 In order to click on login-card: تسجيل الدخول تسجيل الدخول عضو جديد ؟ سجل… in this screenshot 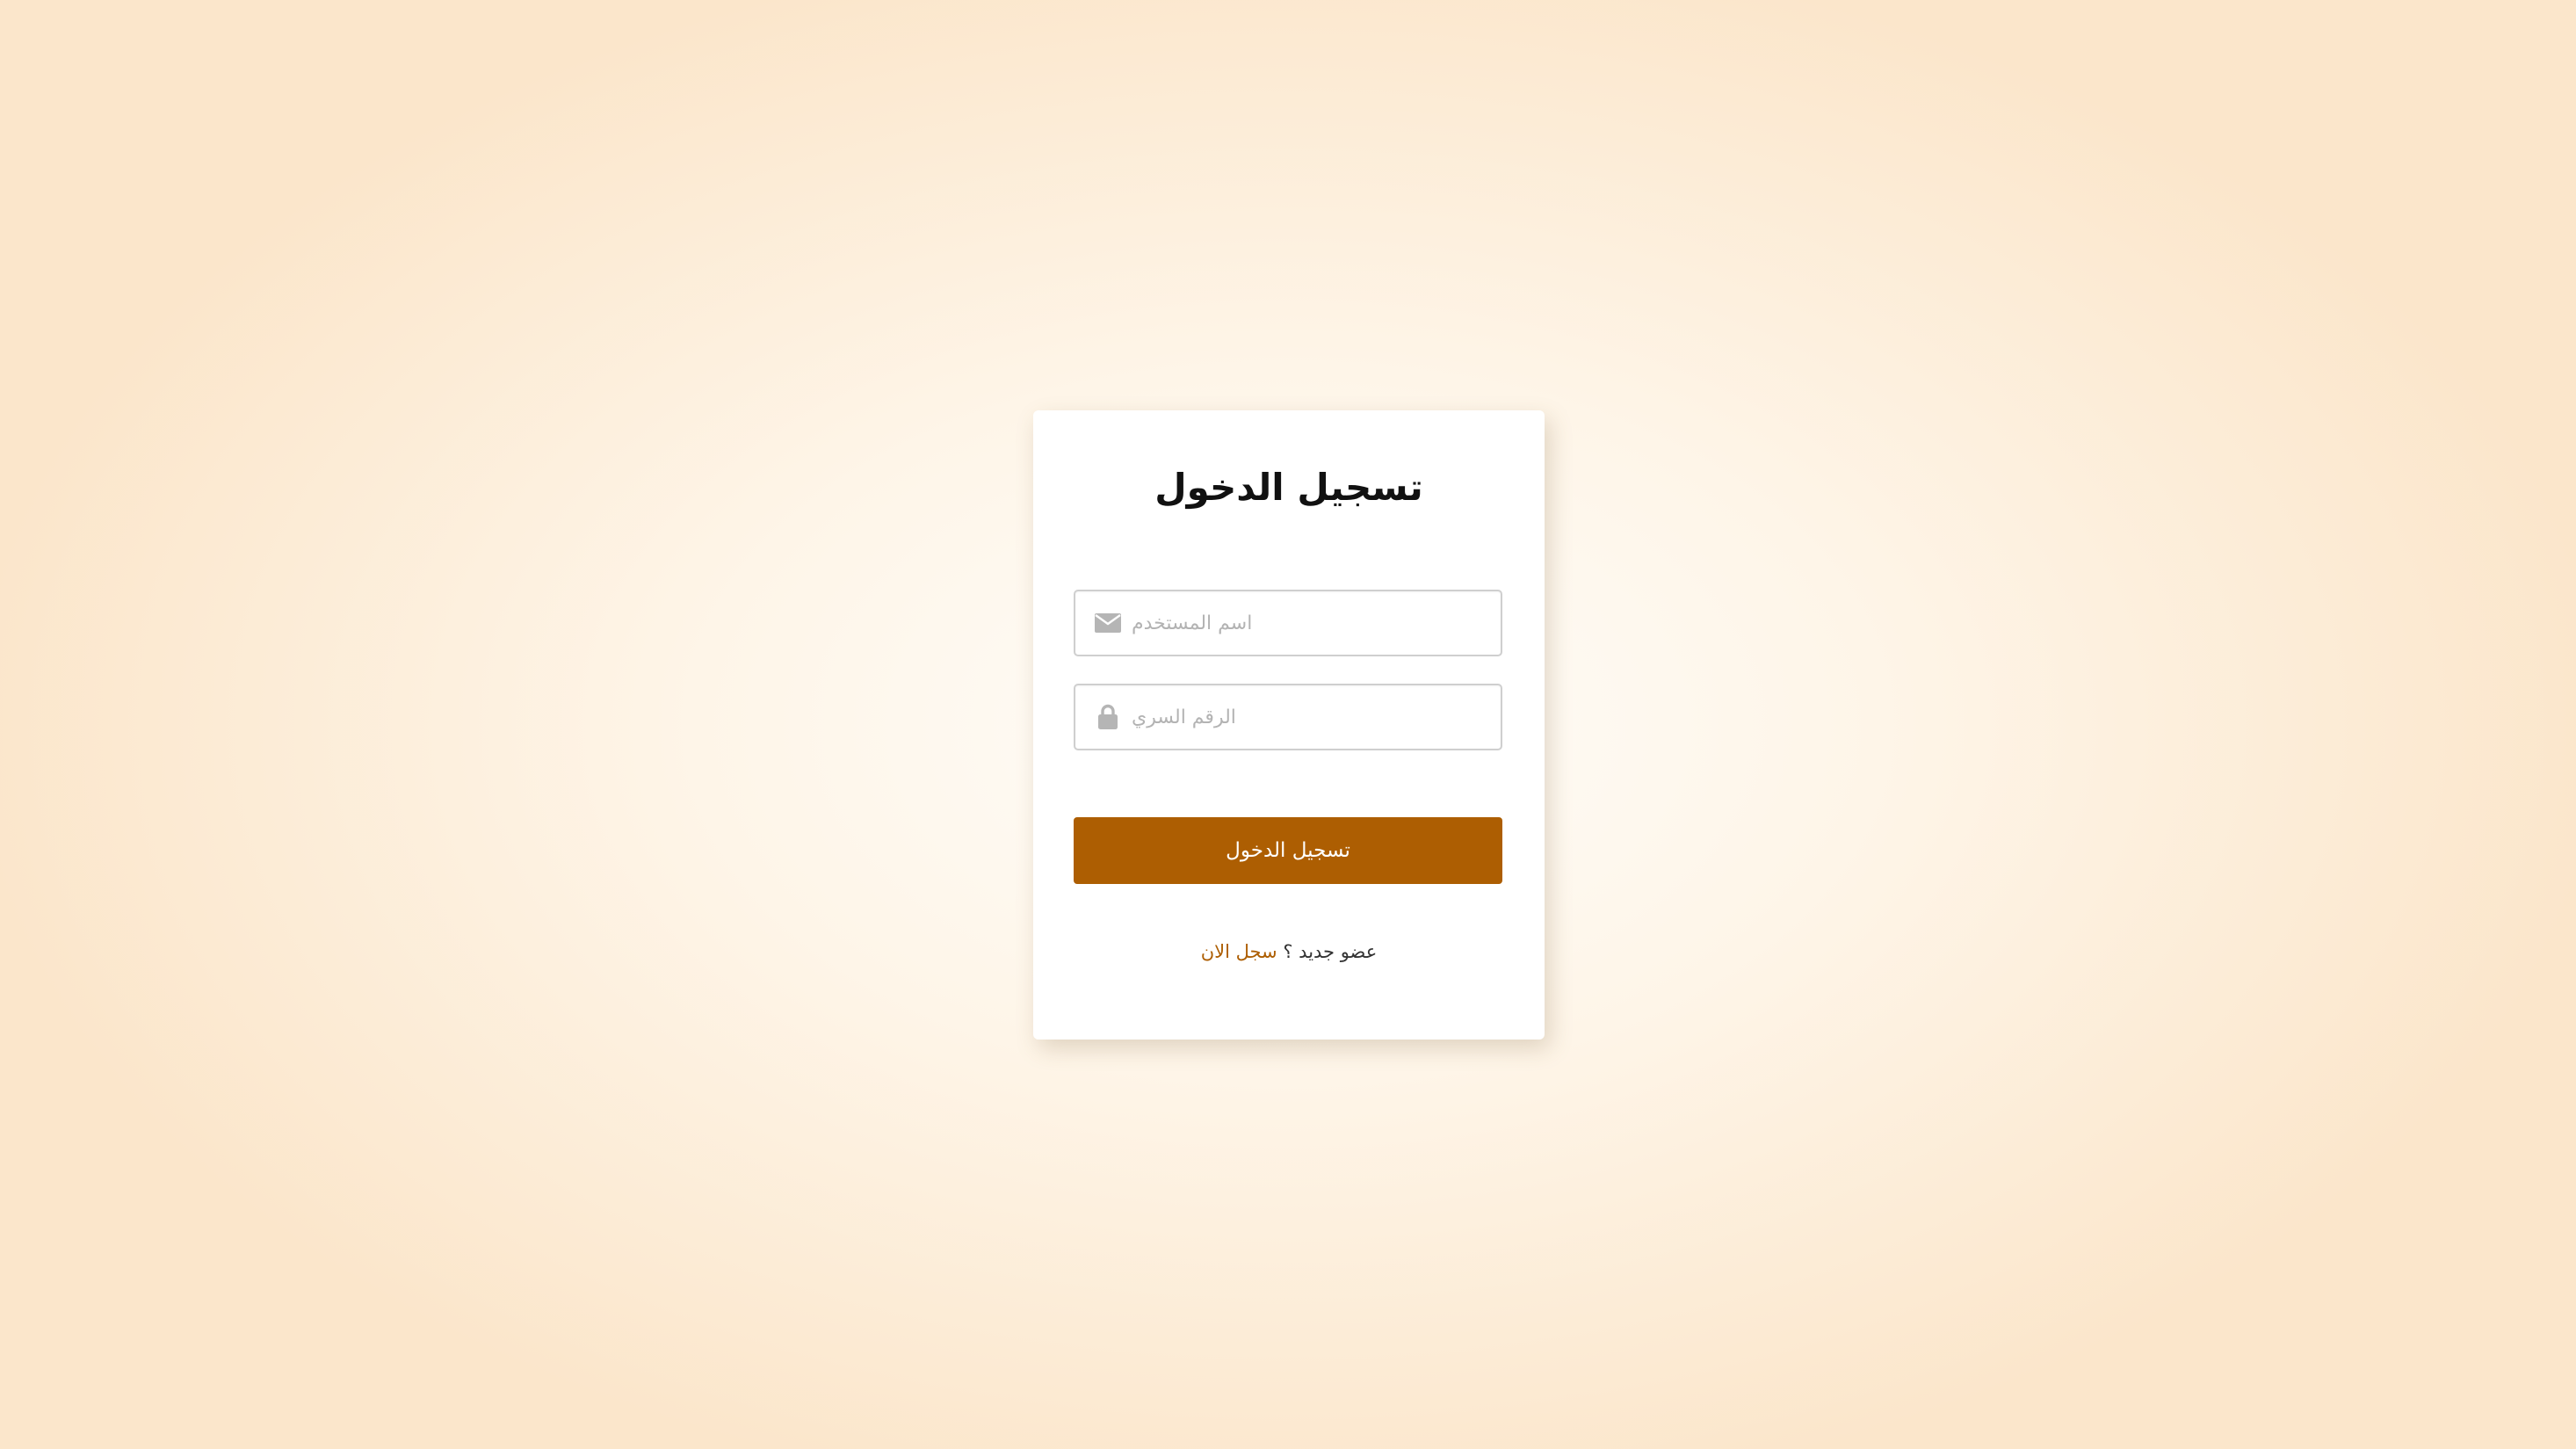, I will do `click(1289, 725)`.